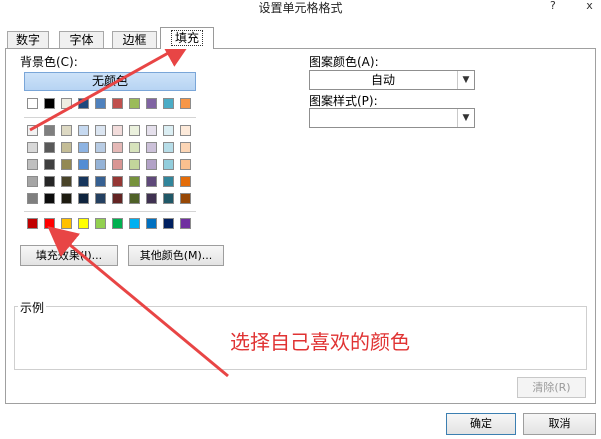 The height and width of the screenshot is (439, 601). Describe the element at coordinates (392, 118) in the screenshot. I see `pattern-style-select: ▼` at that location.